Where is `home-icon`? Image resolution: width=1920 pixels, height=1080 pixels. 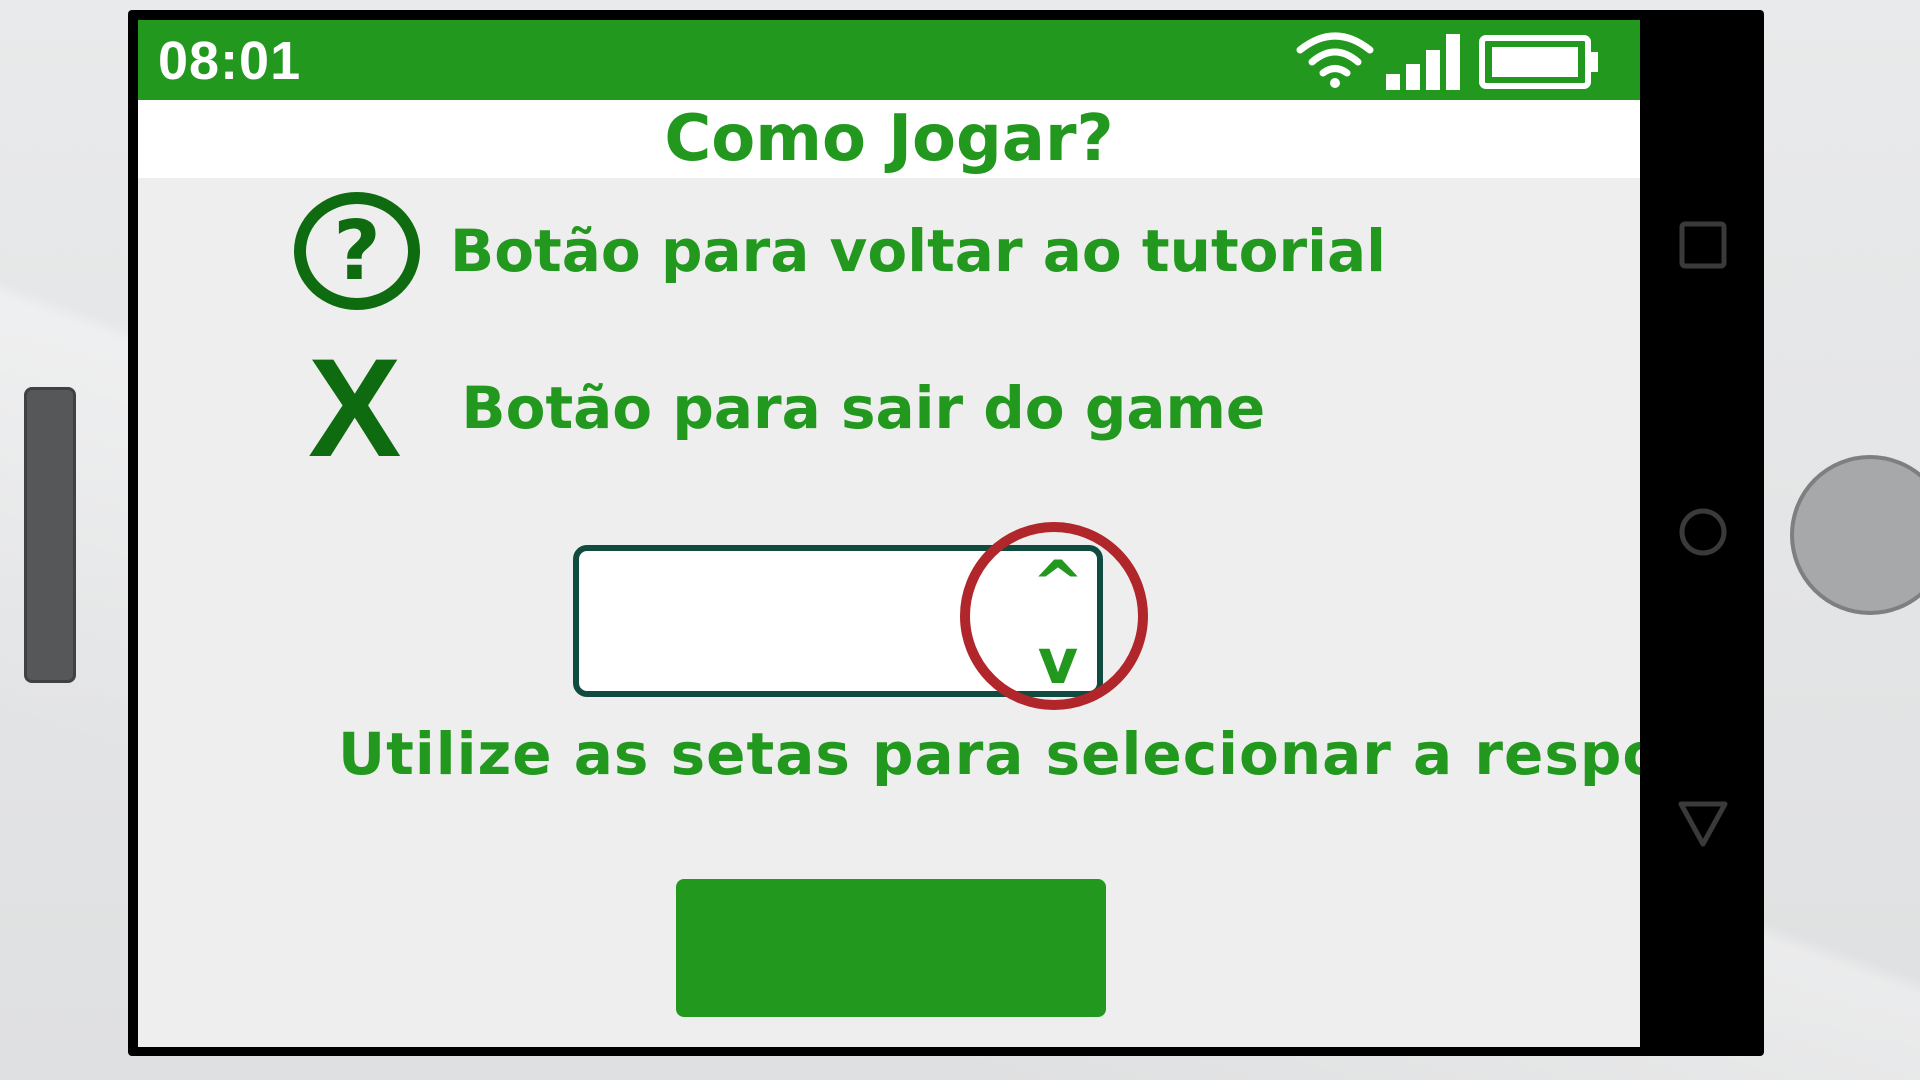 home-icon is located at coordinates (1703, 532).